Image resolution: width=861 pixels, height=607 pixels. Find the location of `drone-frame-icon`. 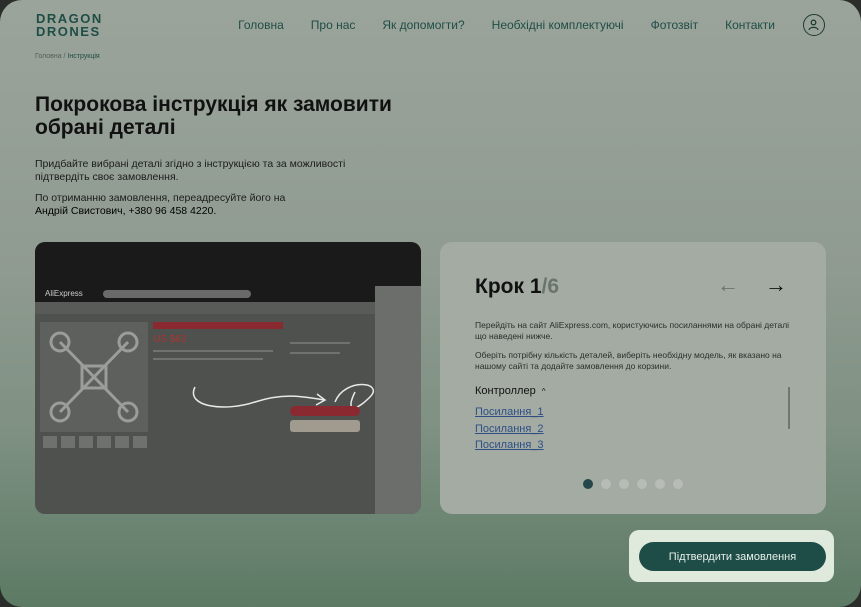

drone-frame-icon is located at coordinates (94, 377).